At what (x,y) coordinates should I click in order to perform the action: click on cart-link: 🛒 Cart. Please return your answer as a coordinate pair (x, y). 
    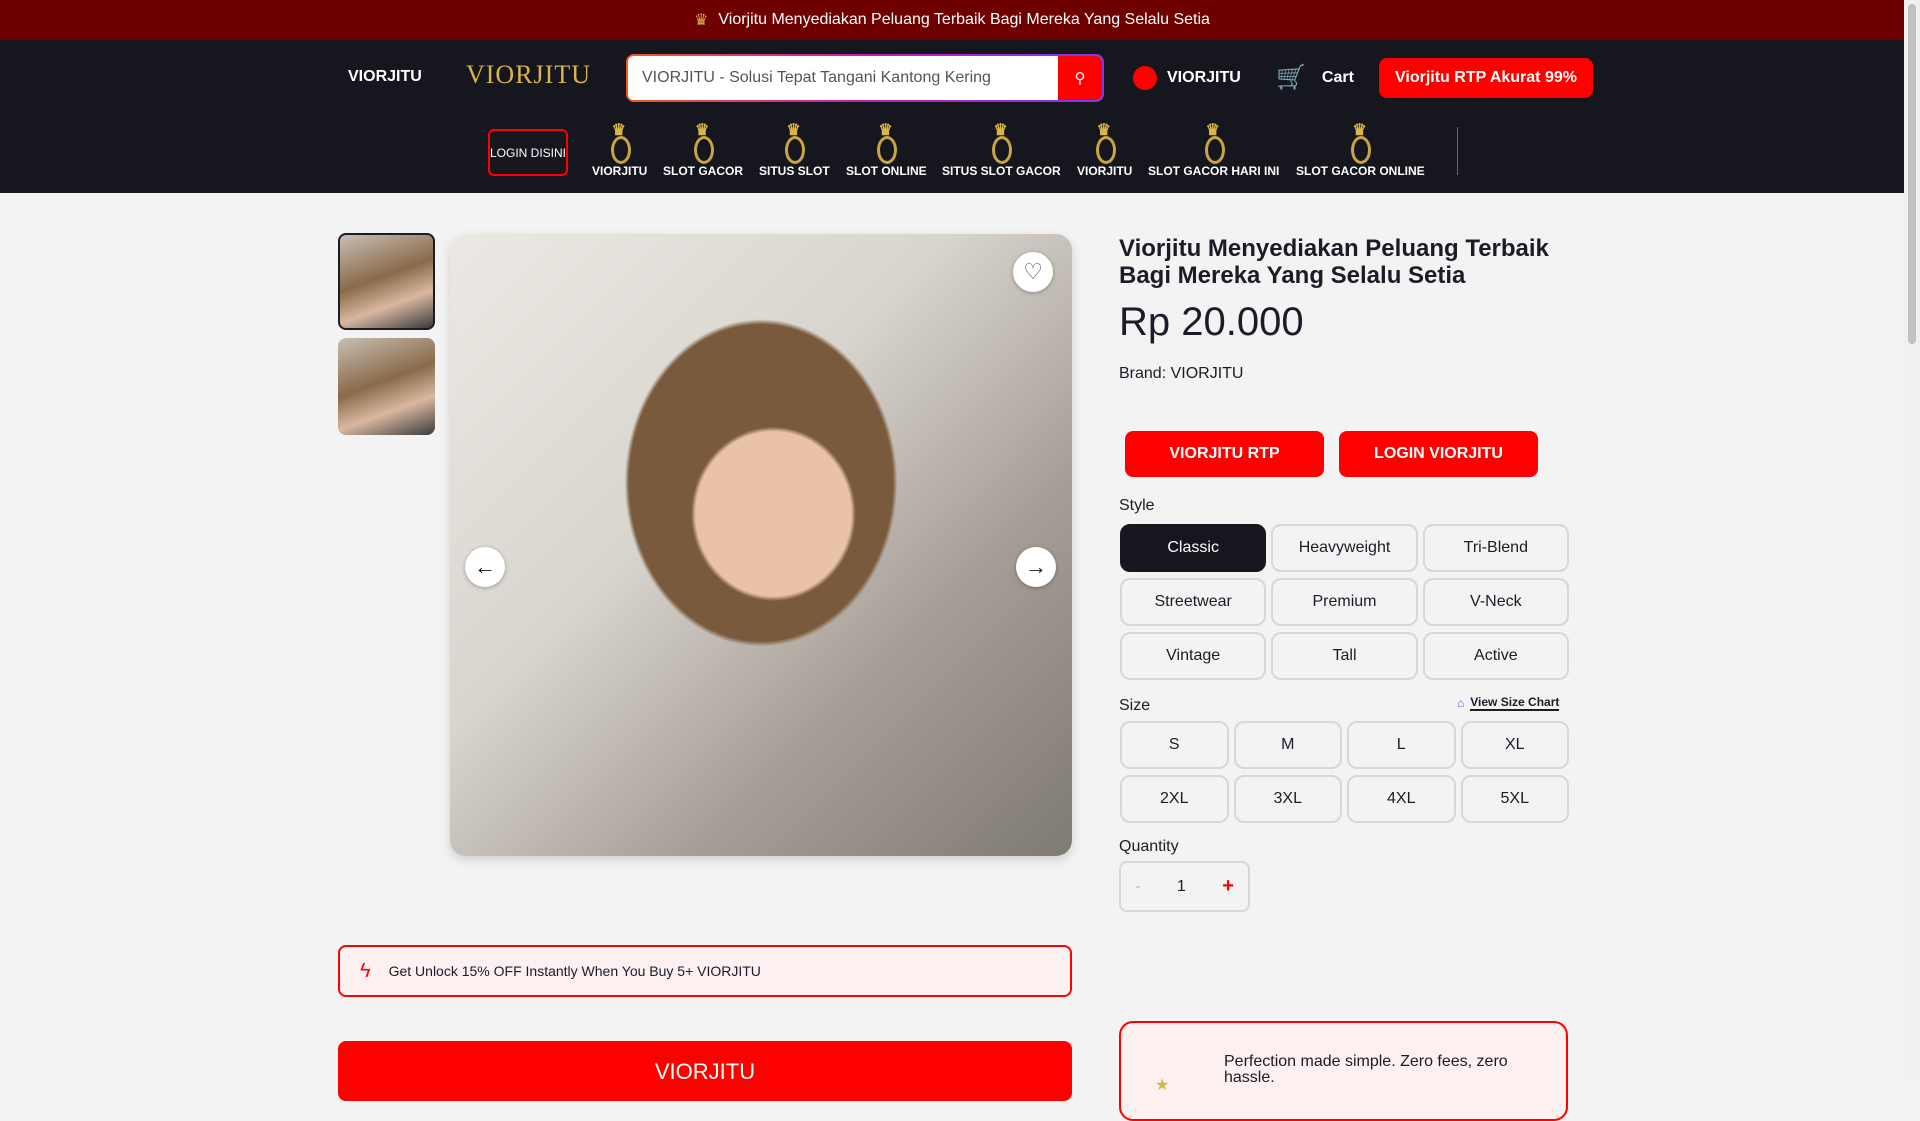
    Looking at the image, I should click on (1315, 77).